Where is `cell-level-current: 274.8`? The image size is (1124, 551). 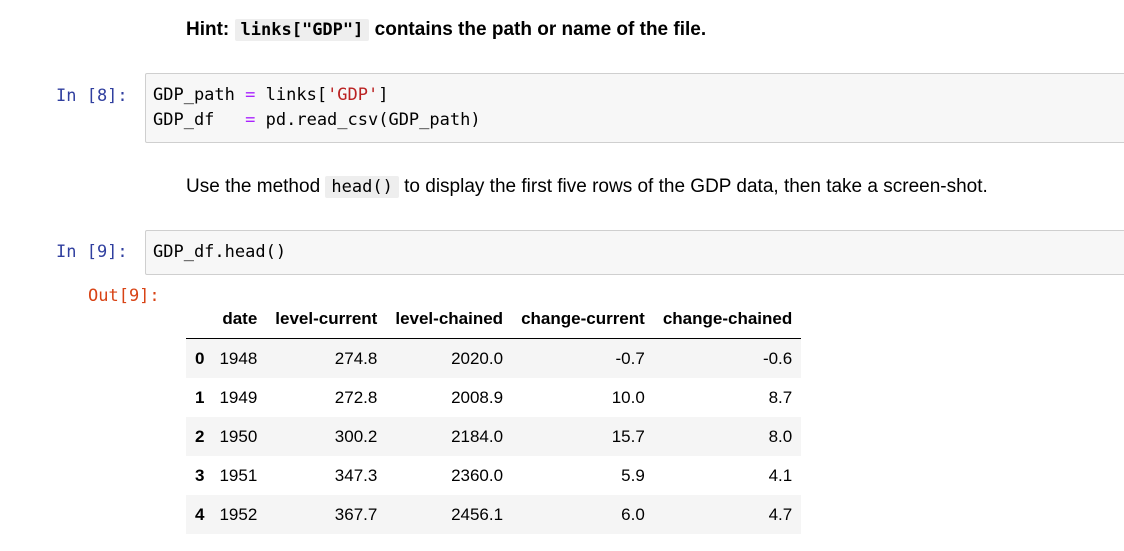
cell-level-current: 274.8 is located at coordinates (356, 358).